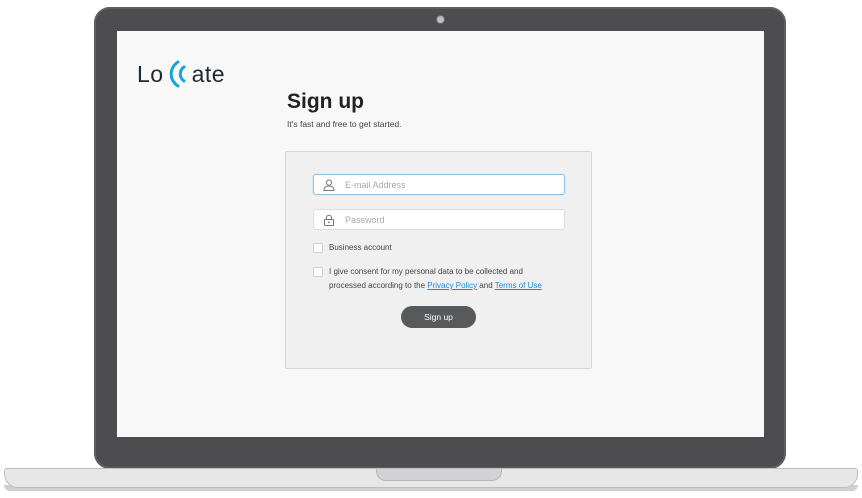 The width and height of the screenshot is (862, 498). I want to click on locate-logo: Lo ate, so click(181, 74).